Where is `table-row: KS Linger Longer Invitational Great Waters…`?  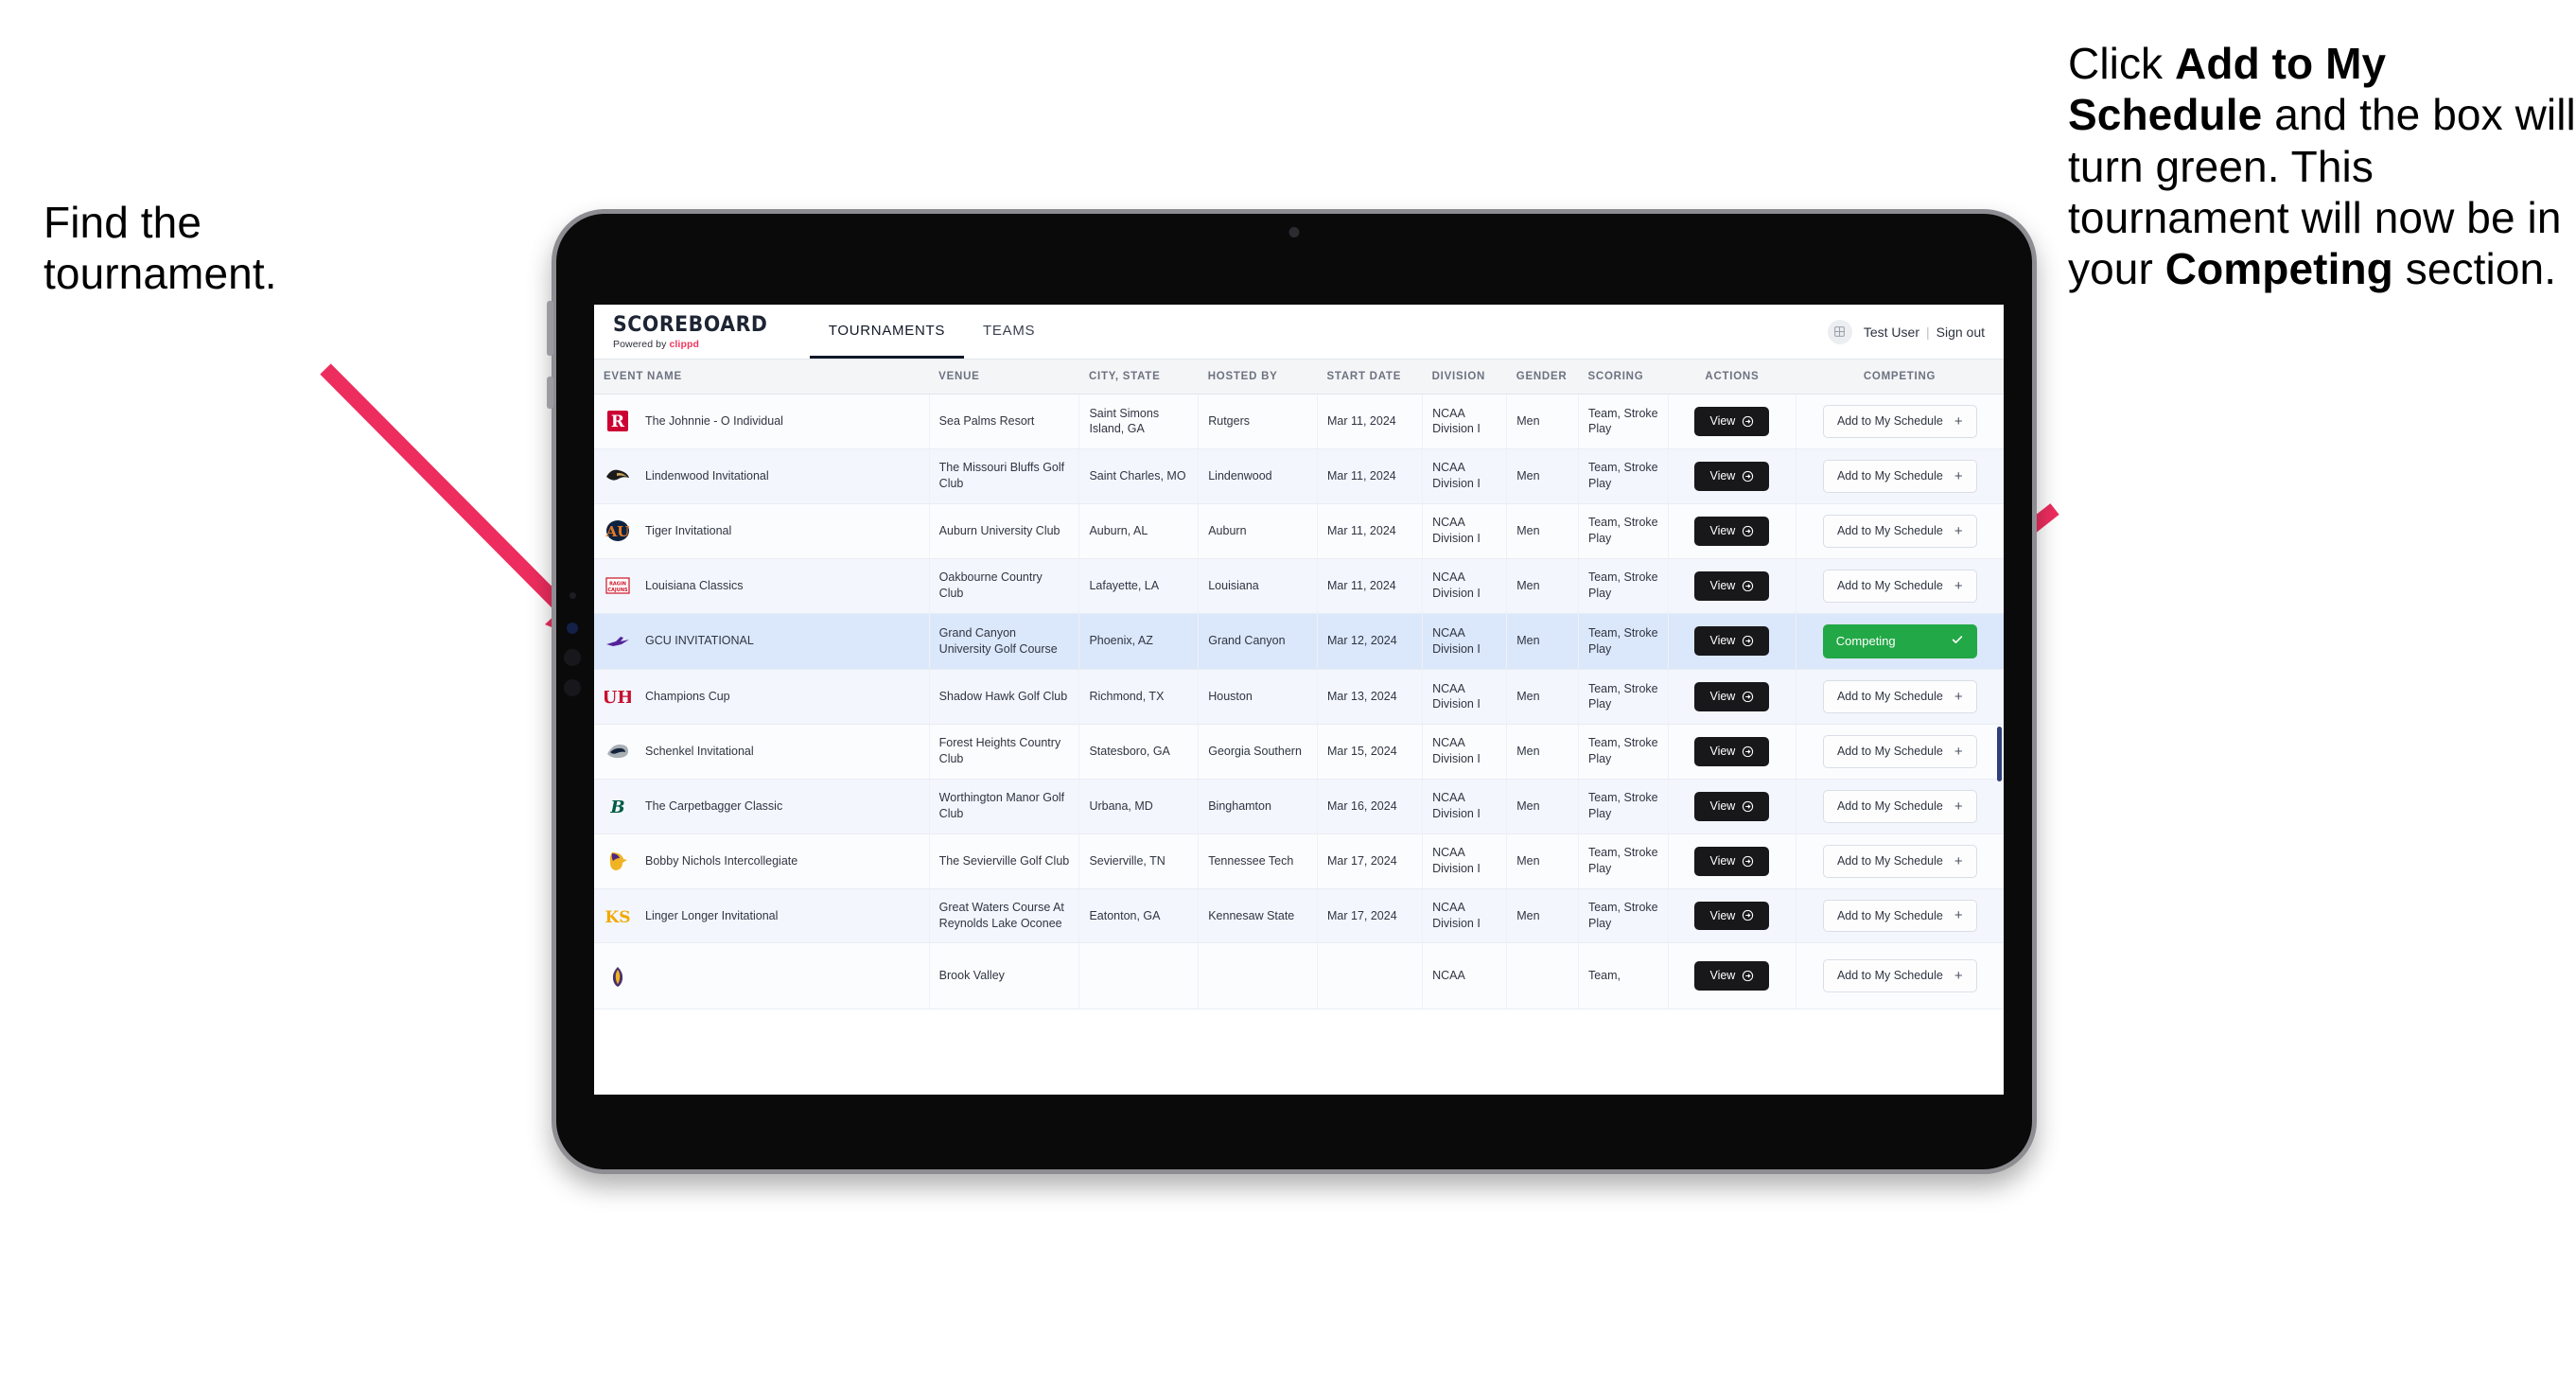
table-row: KS Linger Longer Invitational Great Waters… is located at coordinates (1299, 916).